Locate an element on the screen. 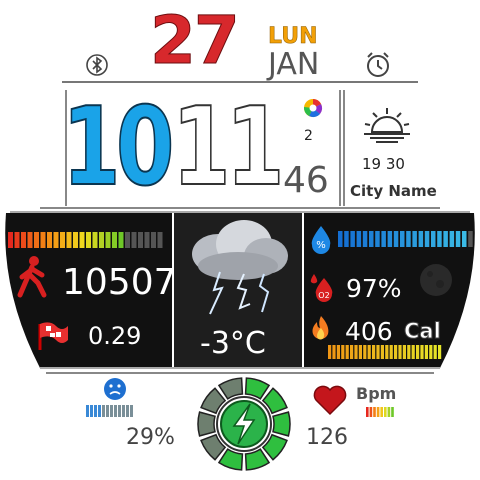 This screenshot has height=480, width=480. moon-icon is located at coordinates (436, 280).